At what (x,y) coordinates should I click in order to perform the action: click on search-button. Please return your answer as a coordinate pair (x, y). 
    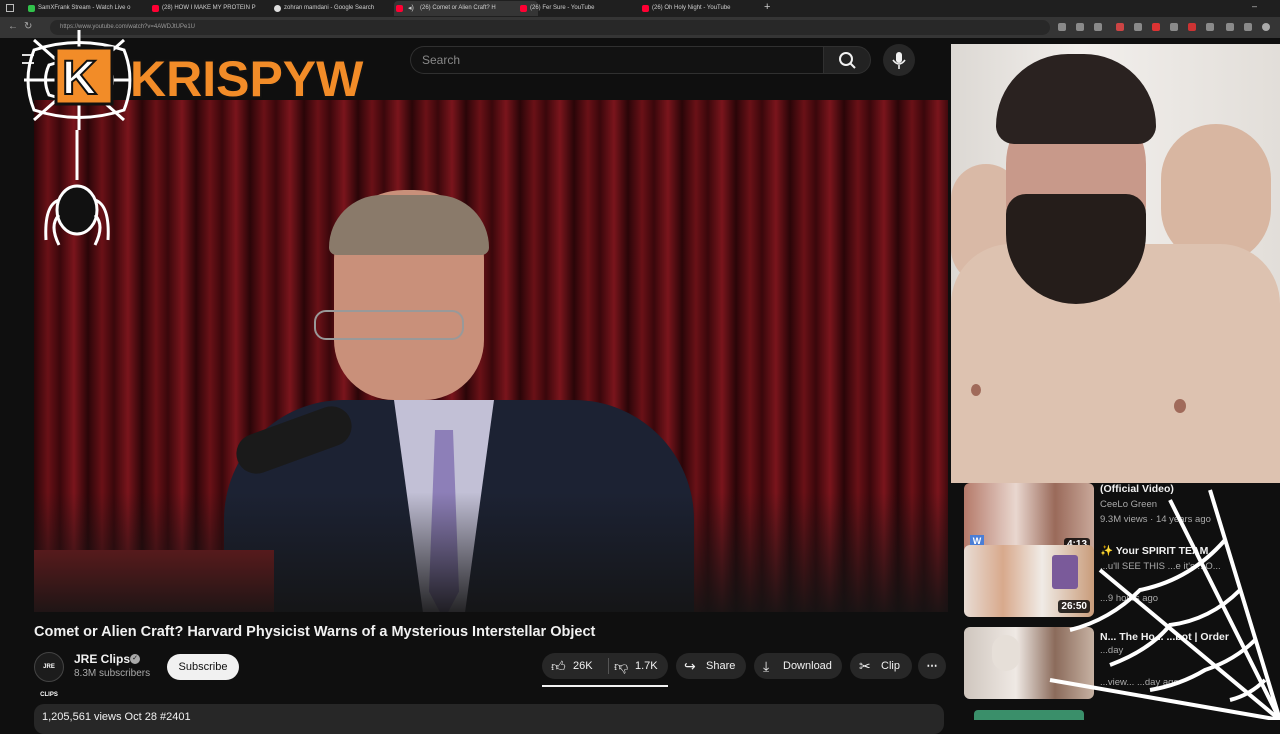
    Looking at the image, I should click on (847, 60).